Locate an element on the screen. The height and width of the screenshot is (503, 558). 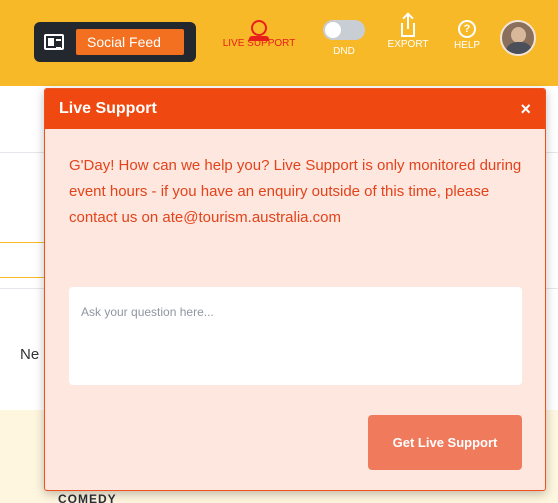
toggle-knob is located at coordinates (333, 30).